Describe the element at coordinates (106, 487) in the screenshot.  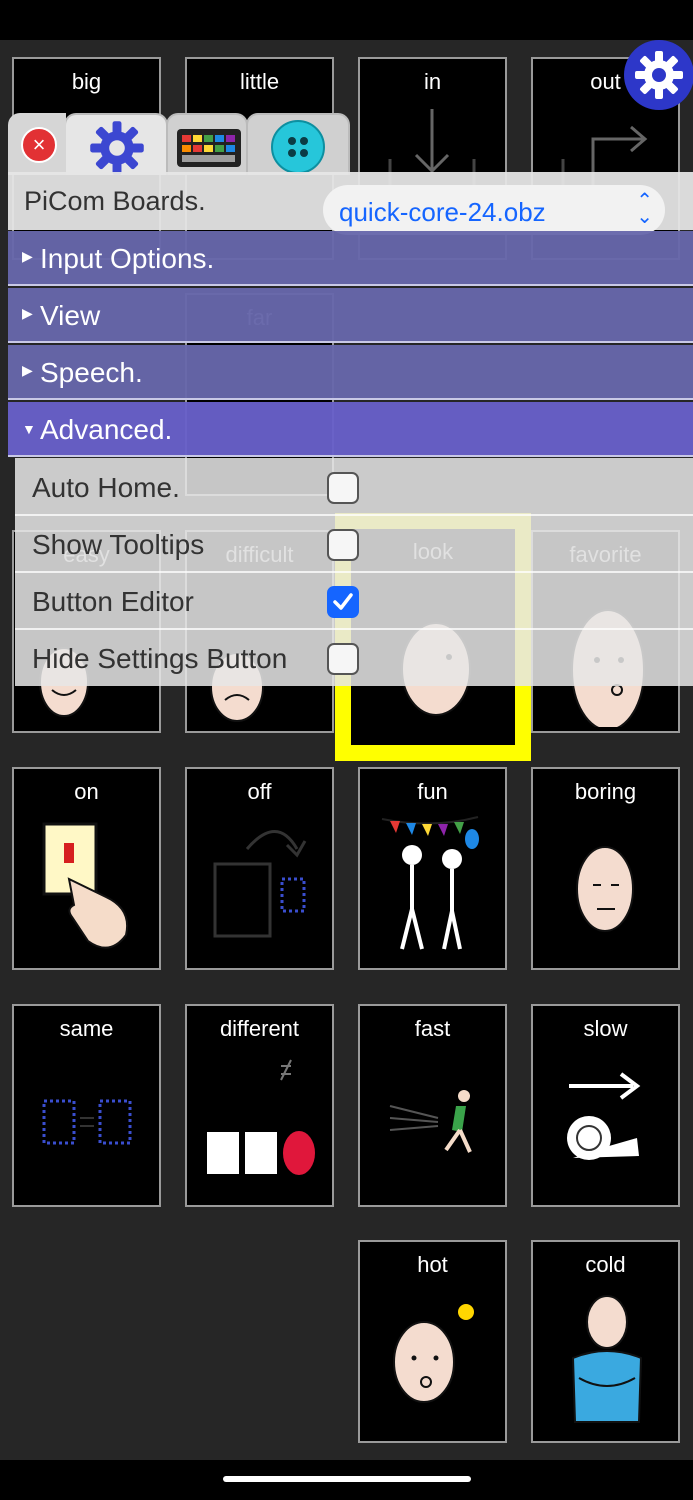
I see `option-label: Auto Home.` at that location.